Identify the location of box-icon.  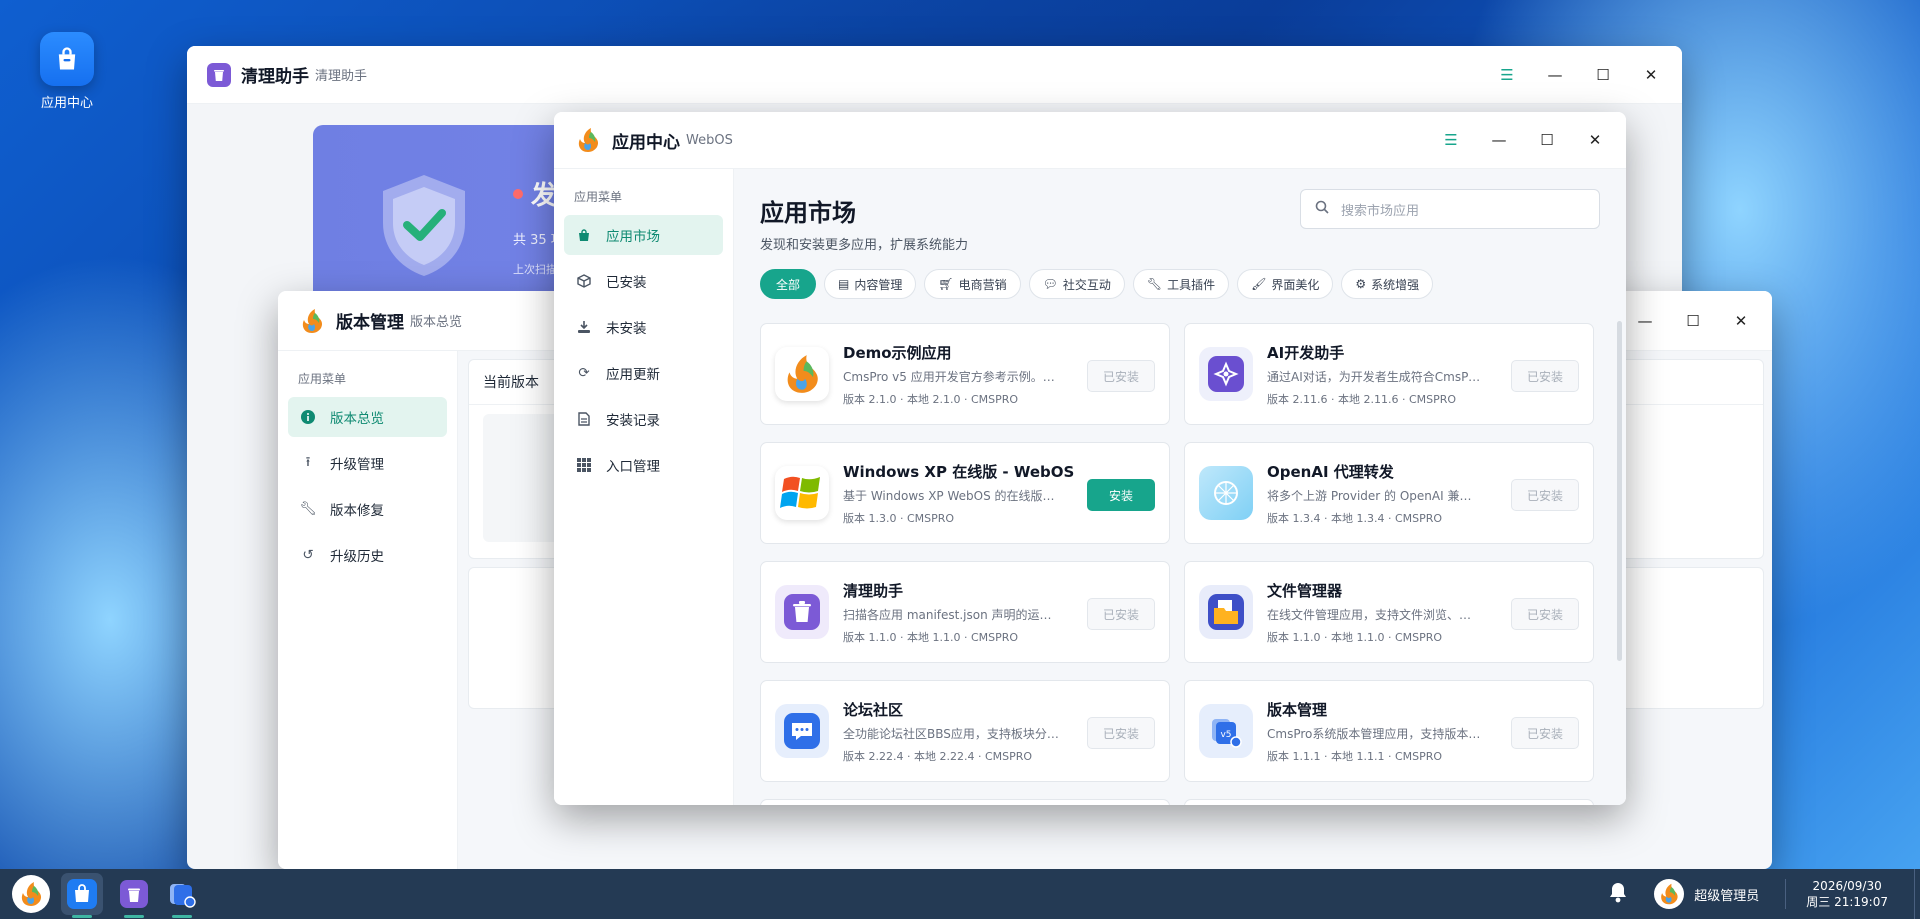
(584, 281).